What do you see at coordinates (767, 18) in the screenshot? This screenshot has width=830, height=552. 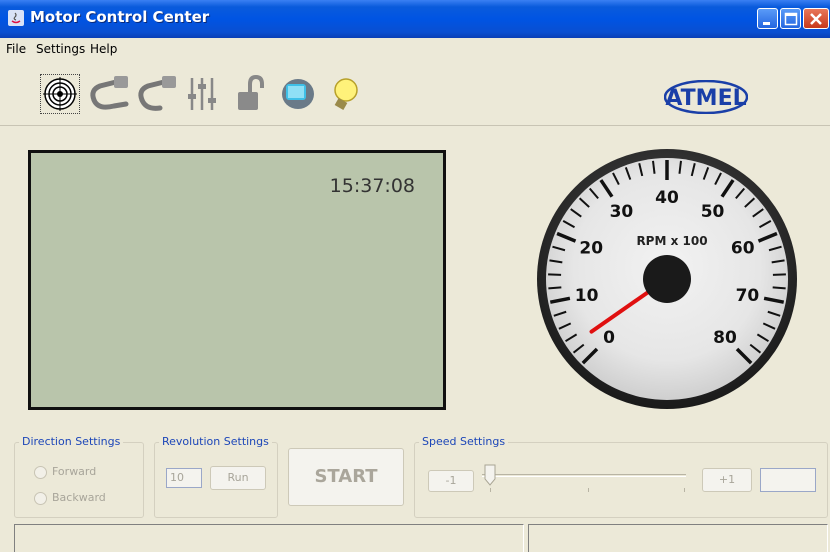 I see `minimize-button` at bounding box center [767, 18].